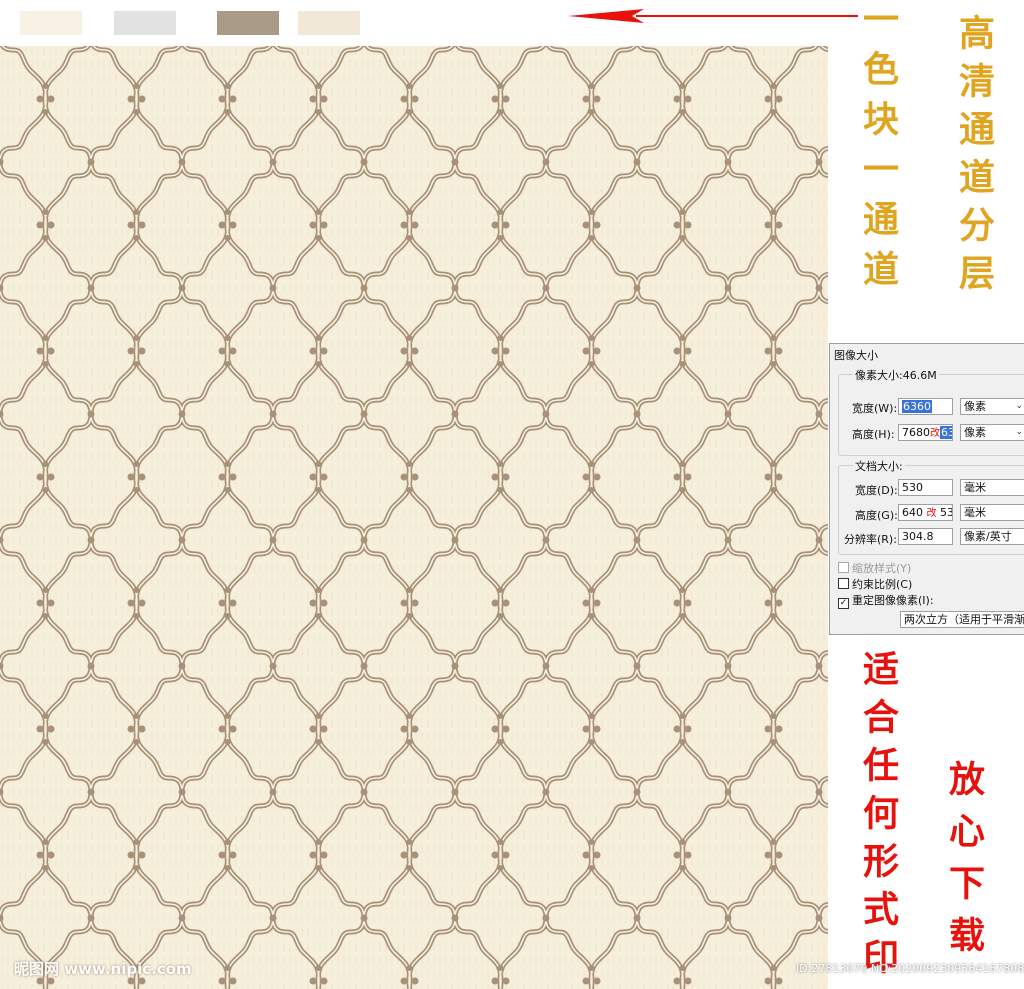 This screenshot has height=989, width=1024. Describe the element at coordinates (975, 432) in the screenshot. I see `height-unit-value: 像素` at that location.